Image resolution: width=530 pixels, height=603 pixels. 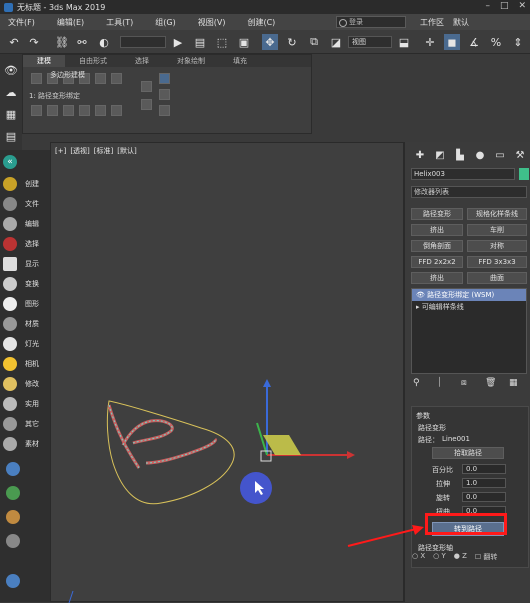 What do you see at coordinates (452, 42) in the screenshot?
I see `snap-toggle-icon: ◼` at bounding box center [452, 42].